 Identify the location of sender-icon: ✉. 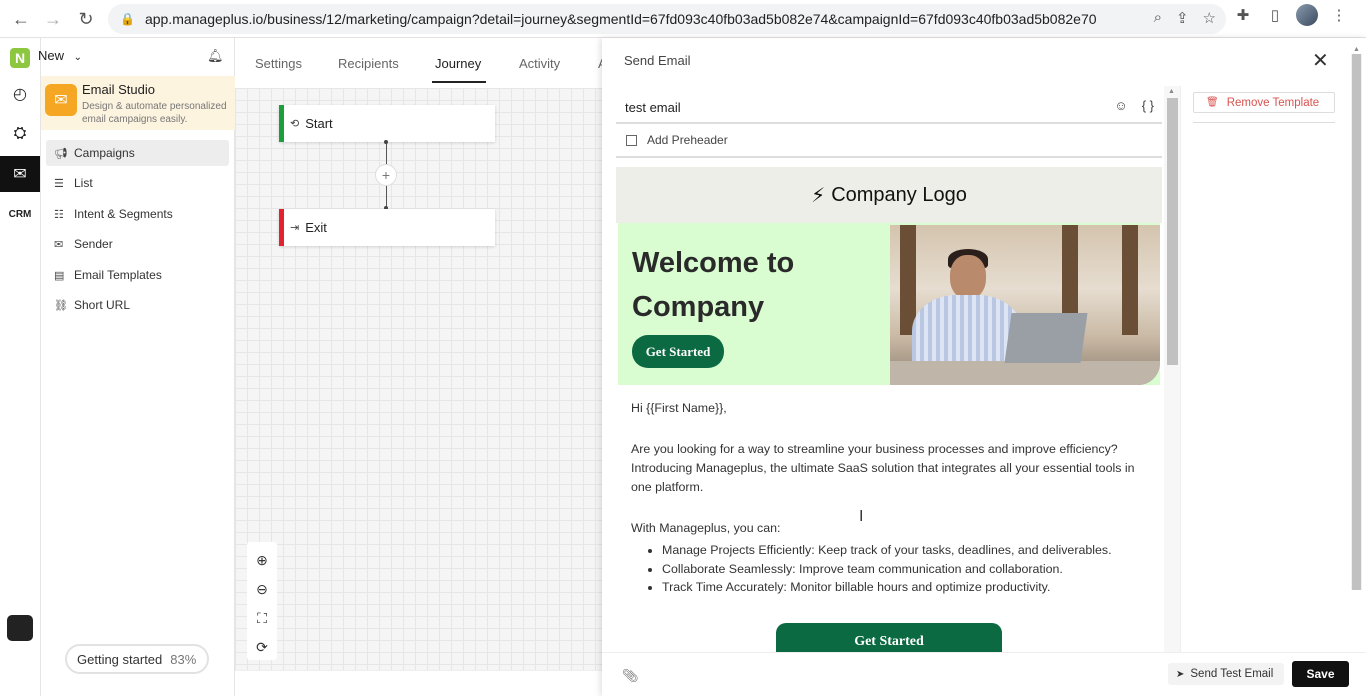
(59, 244).